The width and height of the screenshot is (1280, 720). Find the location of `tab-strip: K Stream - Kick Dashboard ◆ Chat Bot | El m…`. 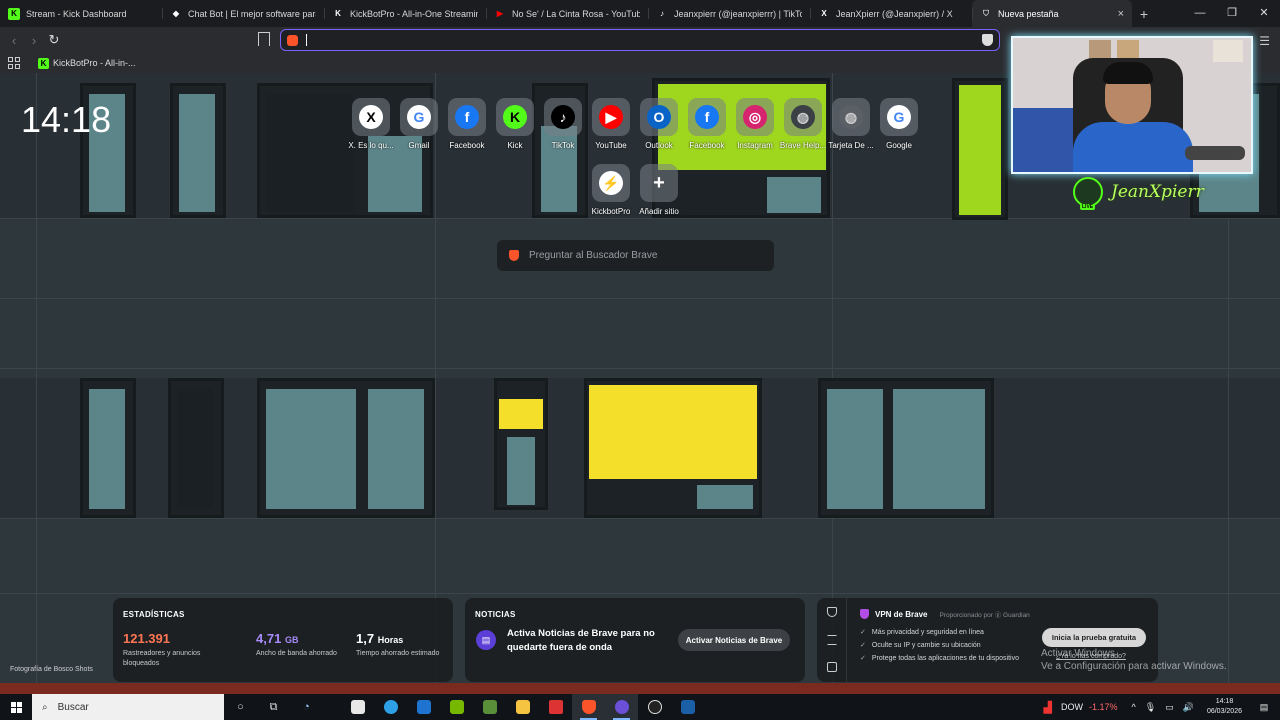

tab-strip: K Stream - Kick Dashboard ◆ Chat Bot | El m… is located at coordinates (640, 13).